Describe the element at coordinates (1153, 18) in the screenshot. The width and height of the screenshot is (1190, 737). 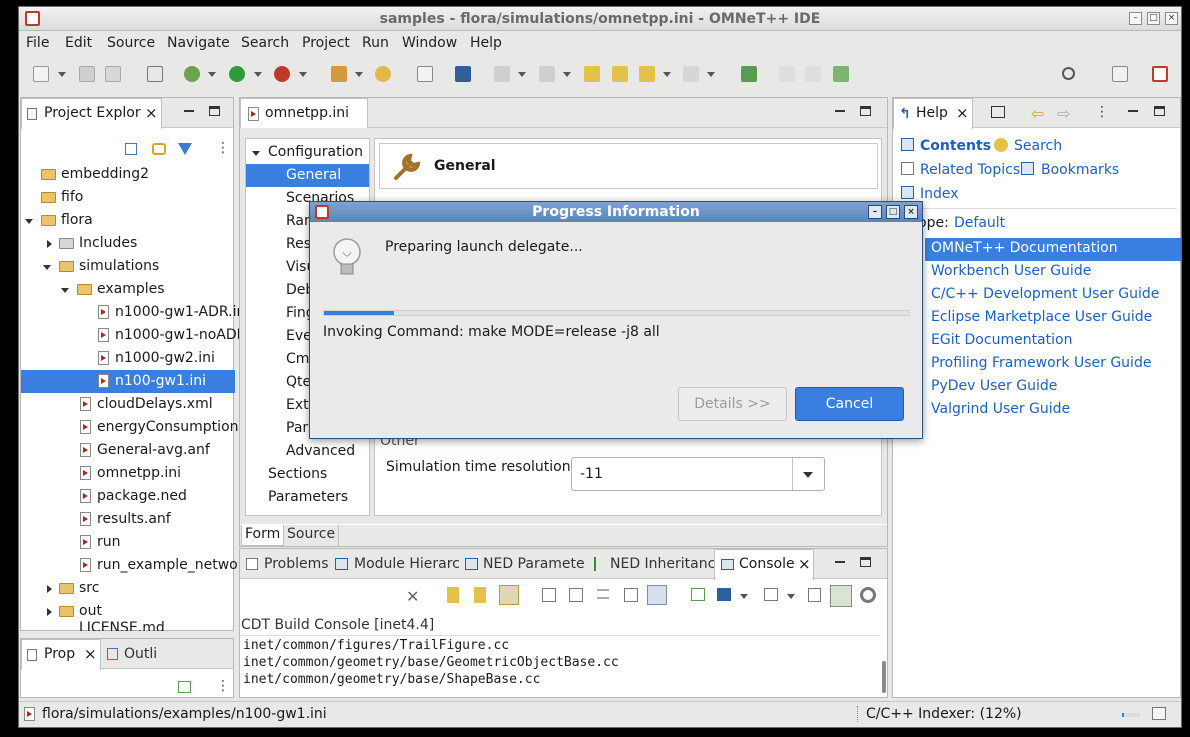
I see `maximize-button: □` at that location.